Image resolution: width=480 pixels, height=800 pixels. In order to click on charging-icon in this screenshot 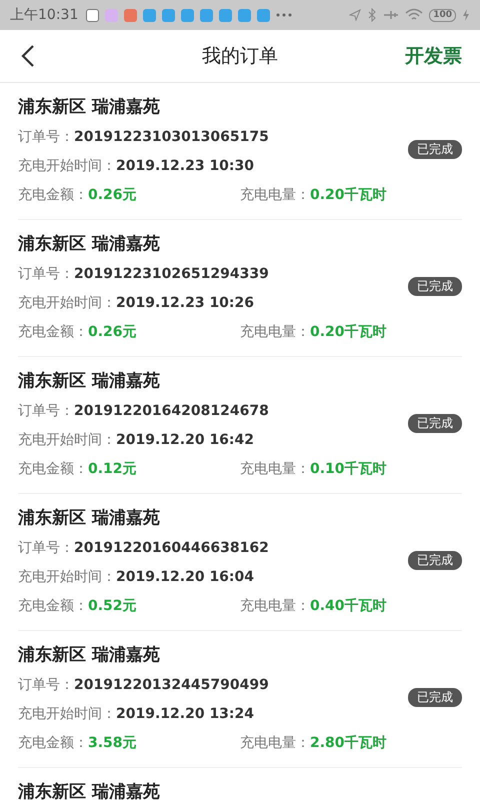, I will do `click(466, 15)`.